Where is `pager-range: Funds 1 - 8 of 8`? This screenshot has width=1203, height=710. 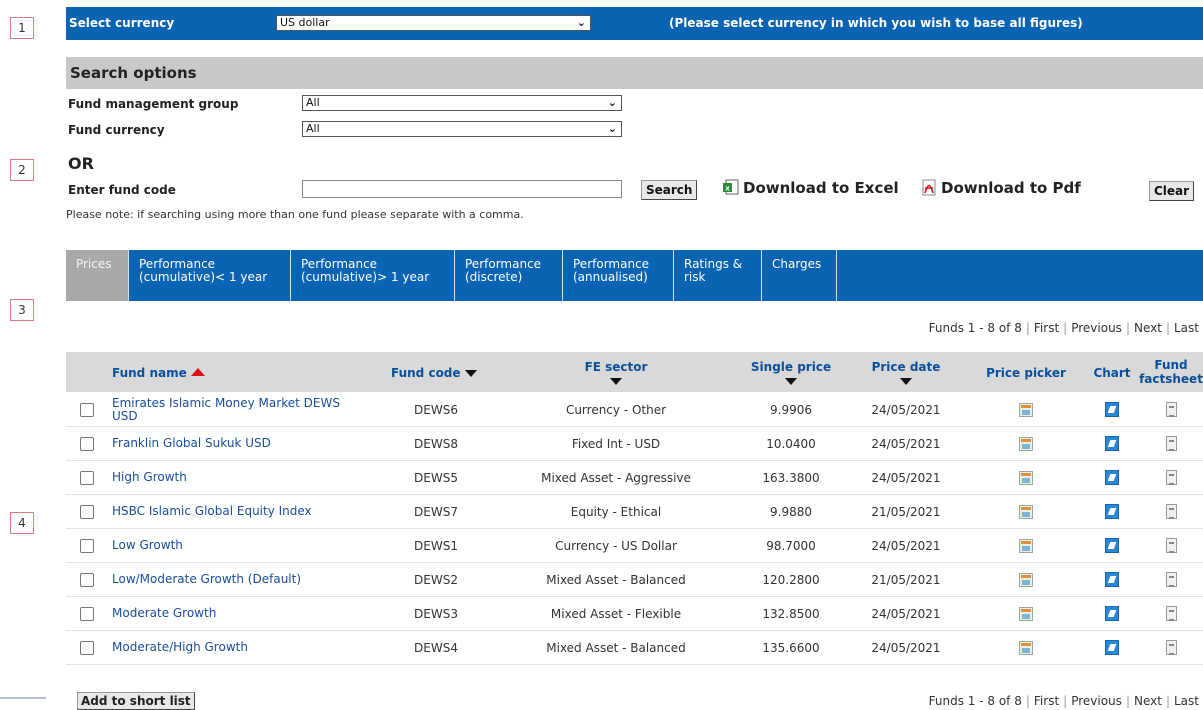
pager-range: Funds 1 - 8 of 8 is located at coordinates (975, 328).